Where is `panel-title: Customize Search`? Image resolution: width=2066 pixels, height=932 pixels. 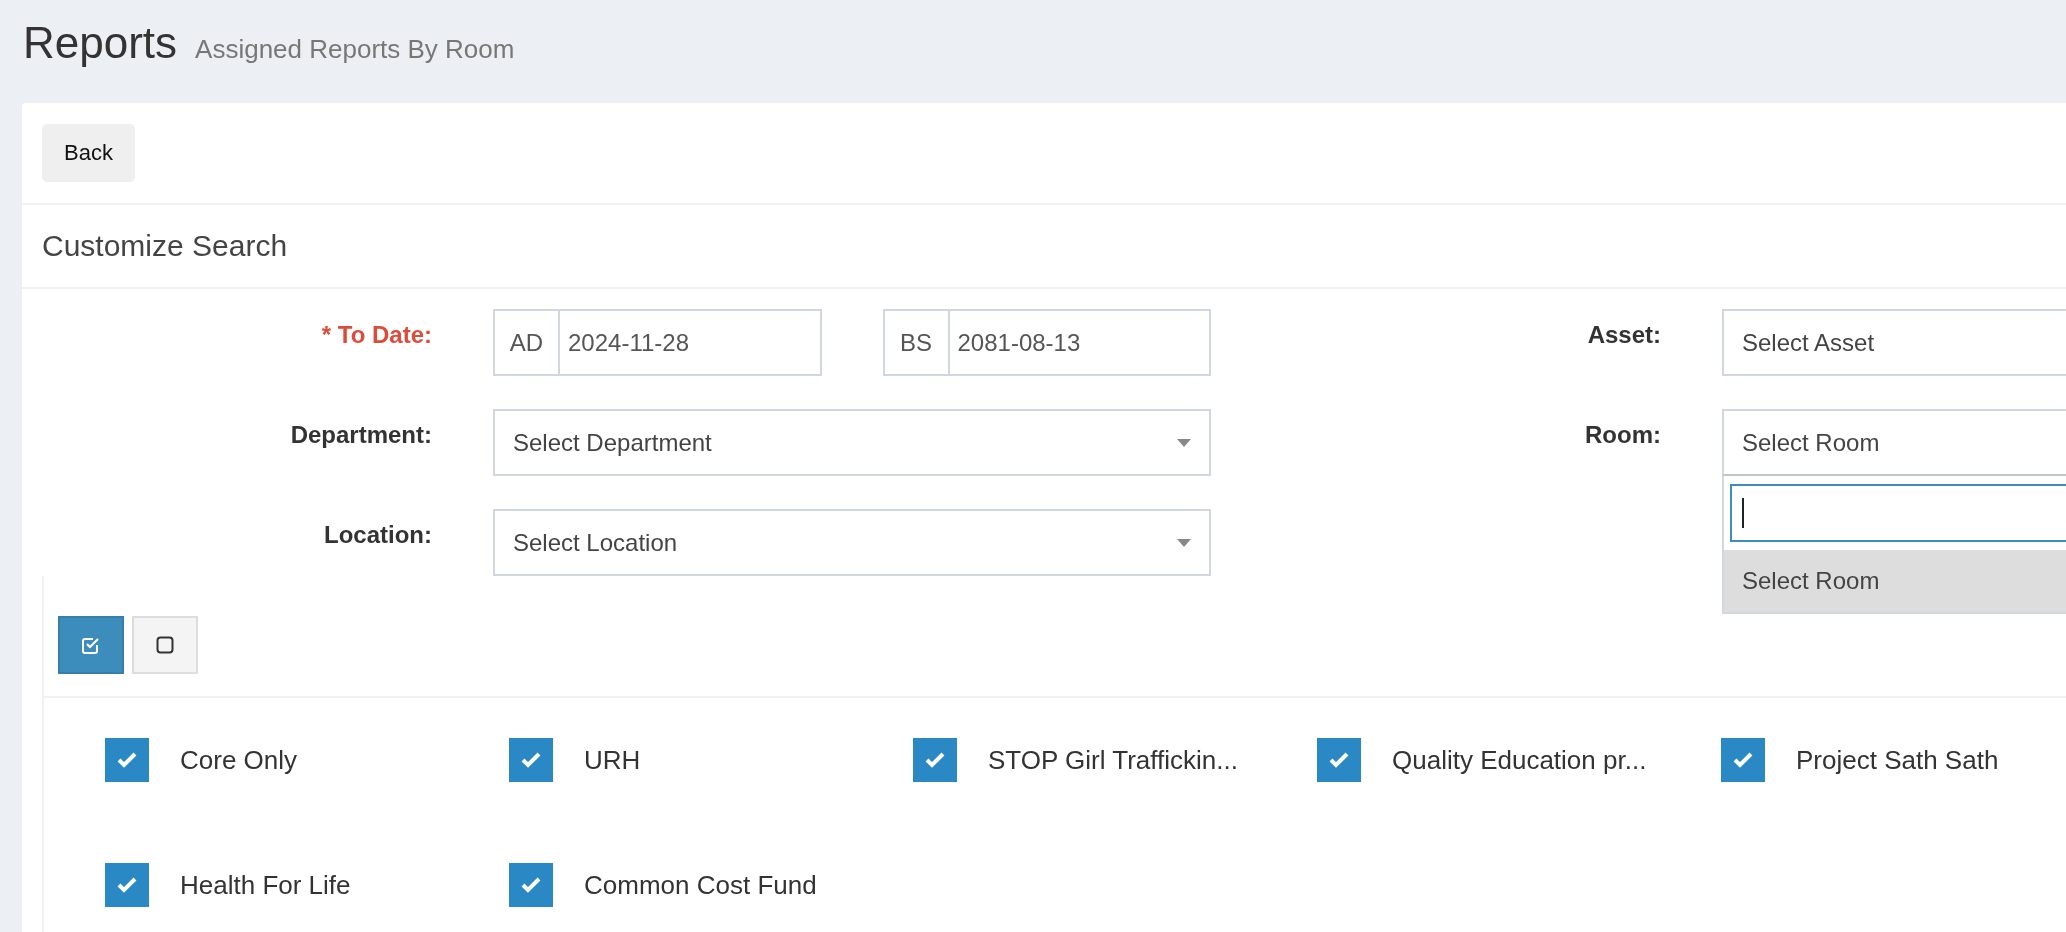 panel-title: Customize Search is located at coordinates (165, 246).